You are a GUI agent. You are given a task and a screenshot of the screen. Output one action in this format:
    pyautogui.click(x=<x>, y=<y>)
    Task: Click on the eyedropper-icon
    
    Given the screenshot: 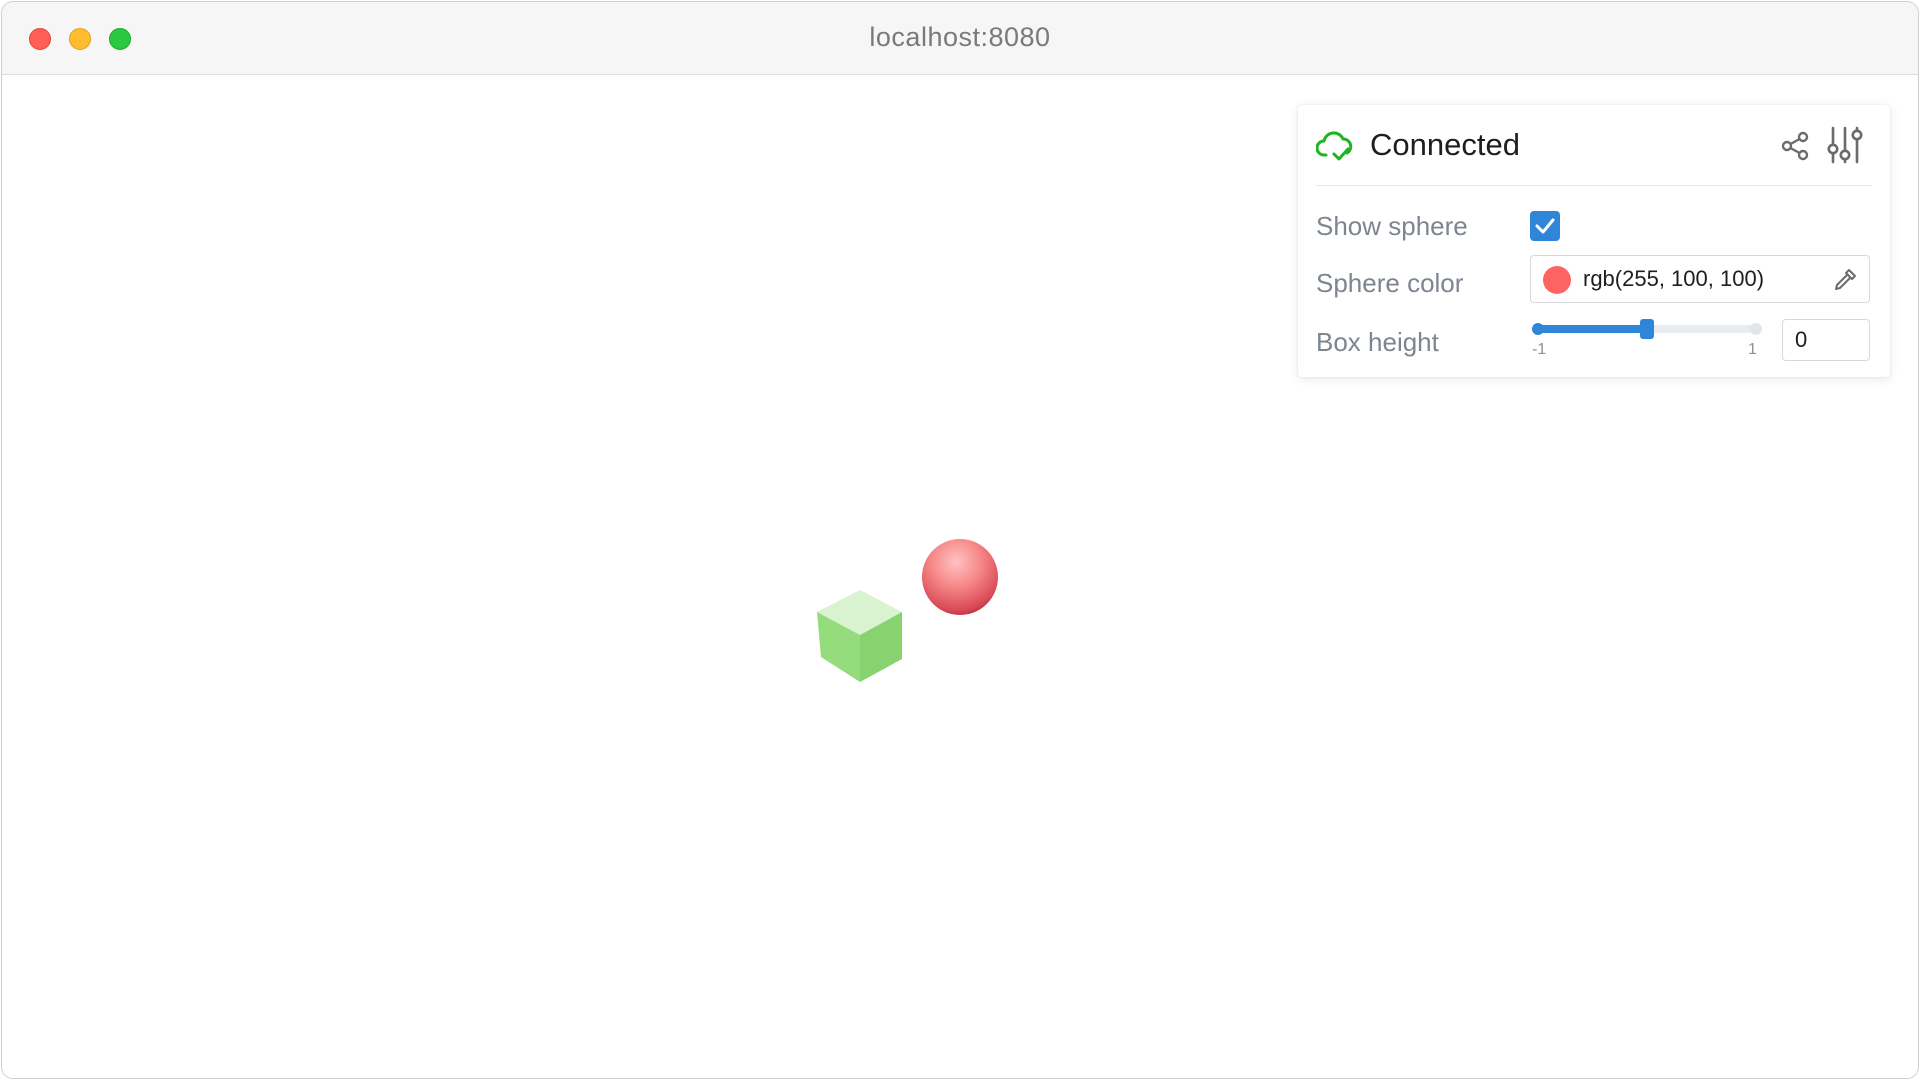 What is the action you would take?
    pyautogui.click(x=1845, y=280)
    